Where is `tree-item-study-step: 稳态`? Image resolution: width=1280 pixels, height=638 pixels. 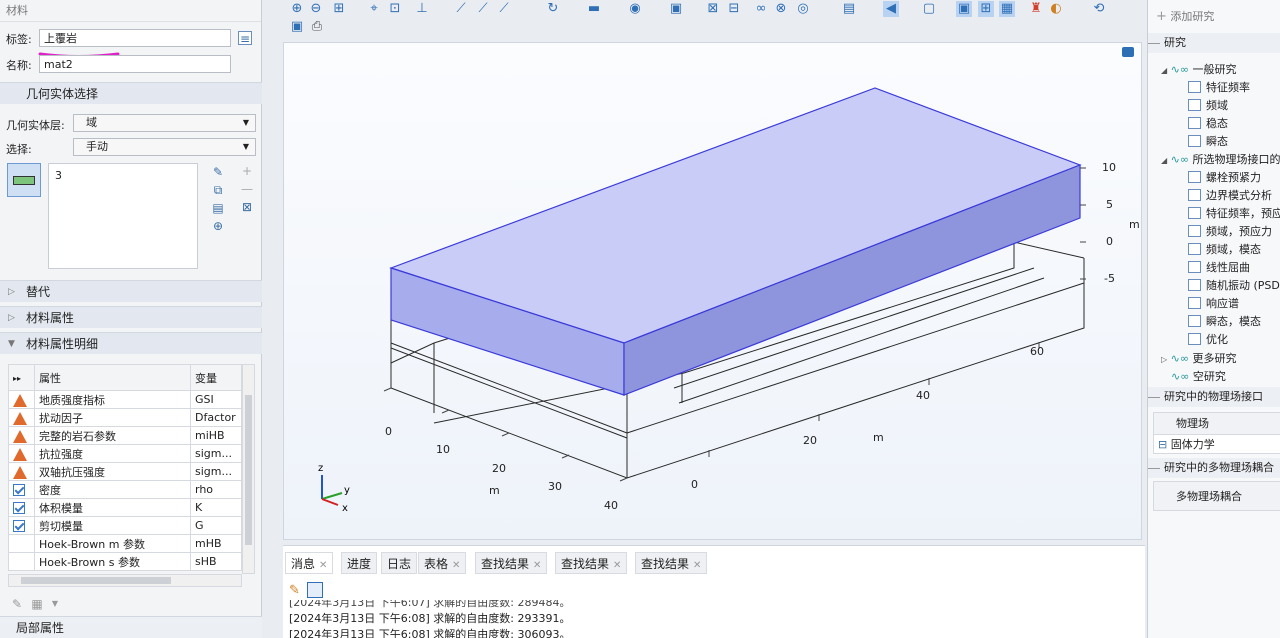
tree-item-study-step: 稳态 is located at coordinates (1208, 123).